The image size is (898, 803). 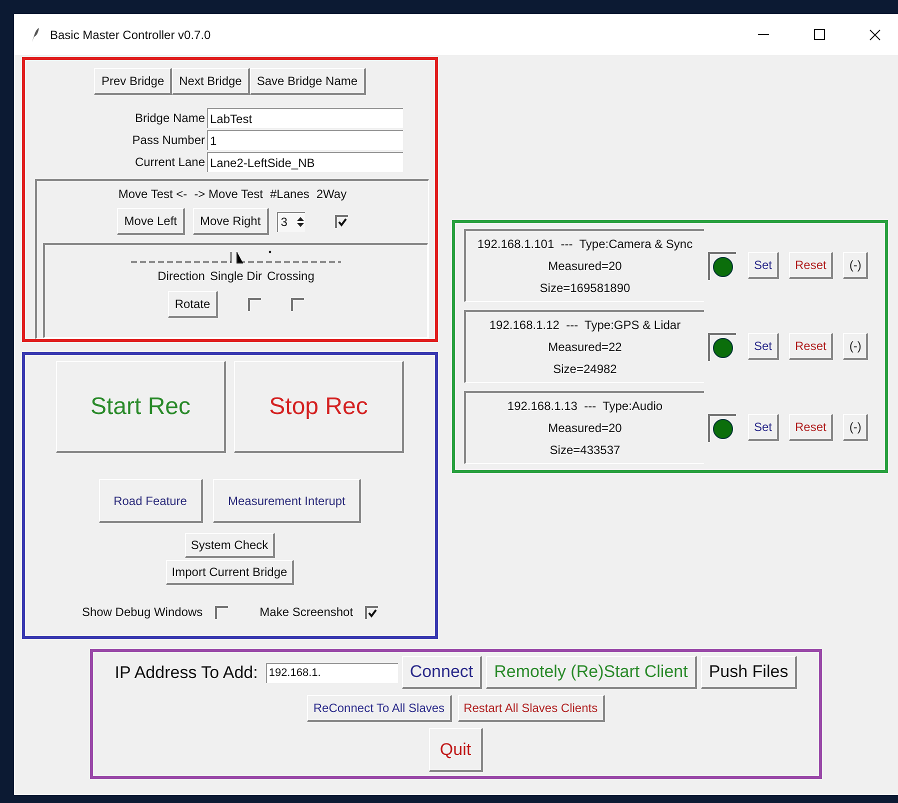 What do you see at coordinates (442, 672) in the screenshot?
I see `connect-button: Connect` at bounding box center [442, 672].